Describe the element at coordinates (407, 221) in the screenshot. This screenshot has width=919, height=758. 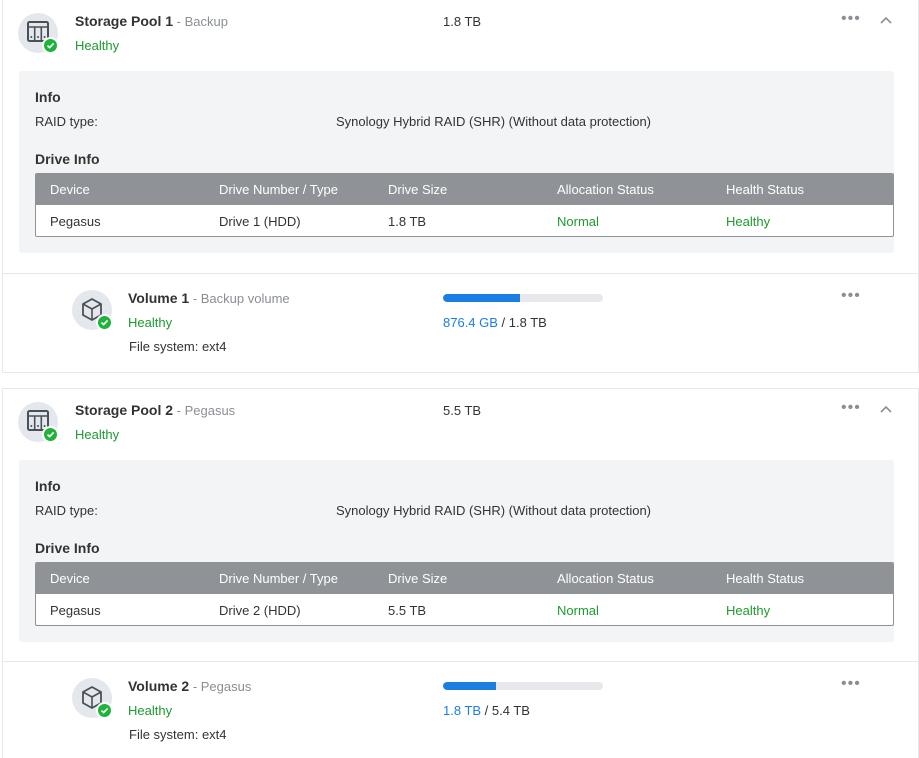
I see `cell-drive-size: 1.8 TB` at that location.